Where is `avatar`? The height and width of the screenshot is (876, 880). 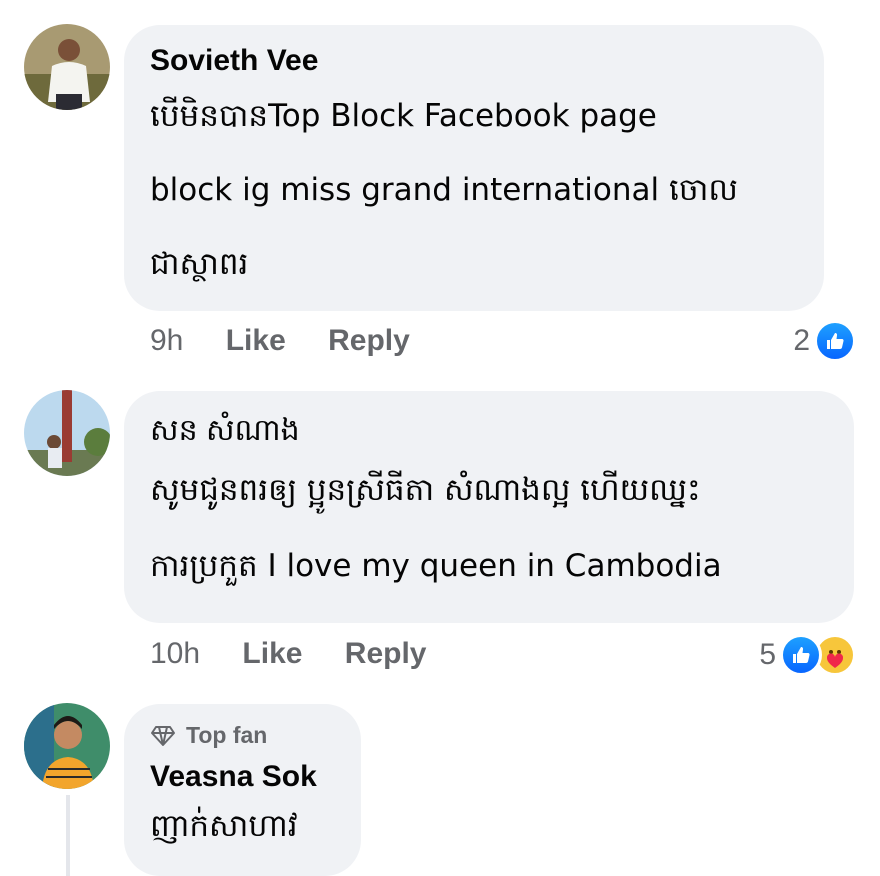 avatar is located at coordinates (67, 746).